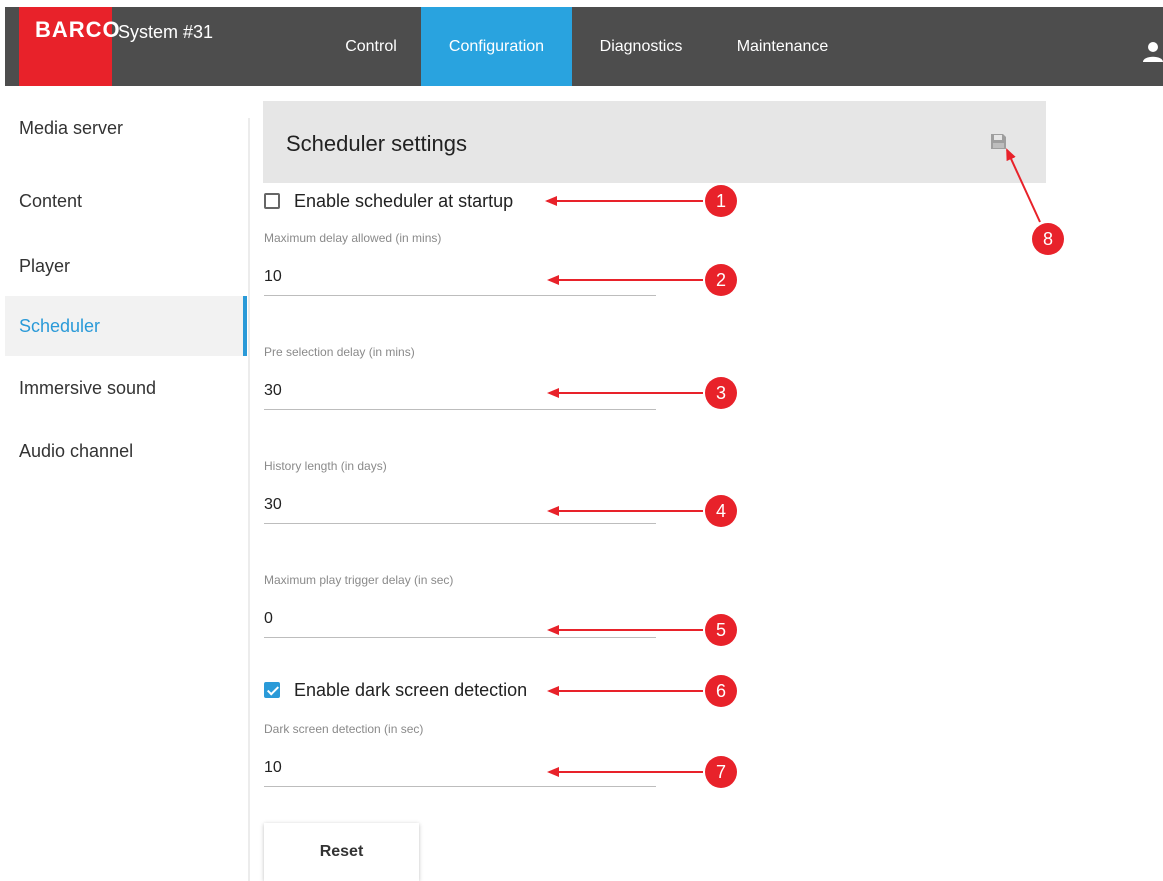 The height and width of the screenshot is (881, 1163). Describe the element at coordinates (721, 393) in the screenshot. I see `callout-3: 3` at that location.